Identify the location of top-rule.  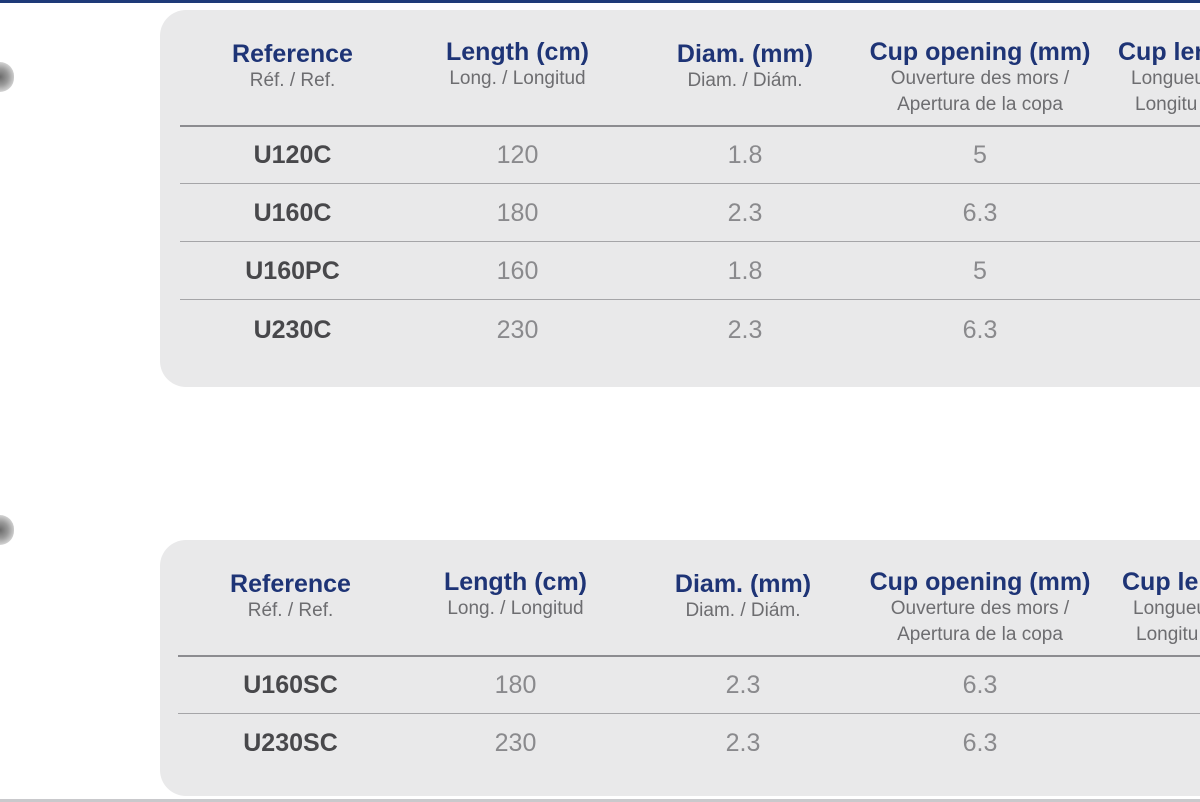
(600, 1).